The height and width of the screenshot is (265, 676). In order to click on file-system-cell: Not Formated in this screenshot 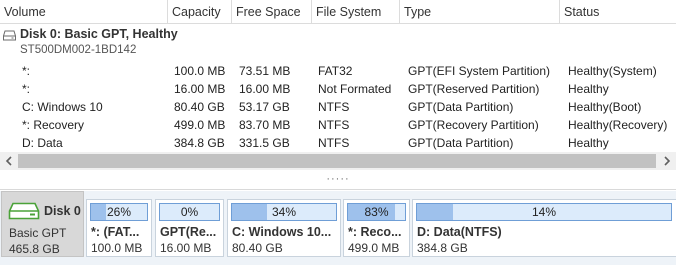, I will do `click(355, 89)`.